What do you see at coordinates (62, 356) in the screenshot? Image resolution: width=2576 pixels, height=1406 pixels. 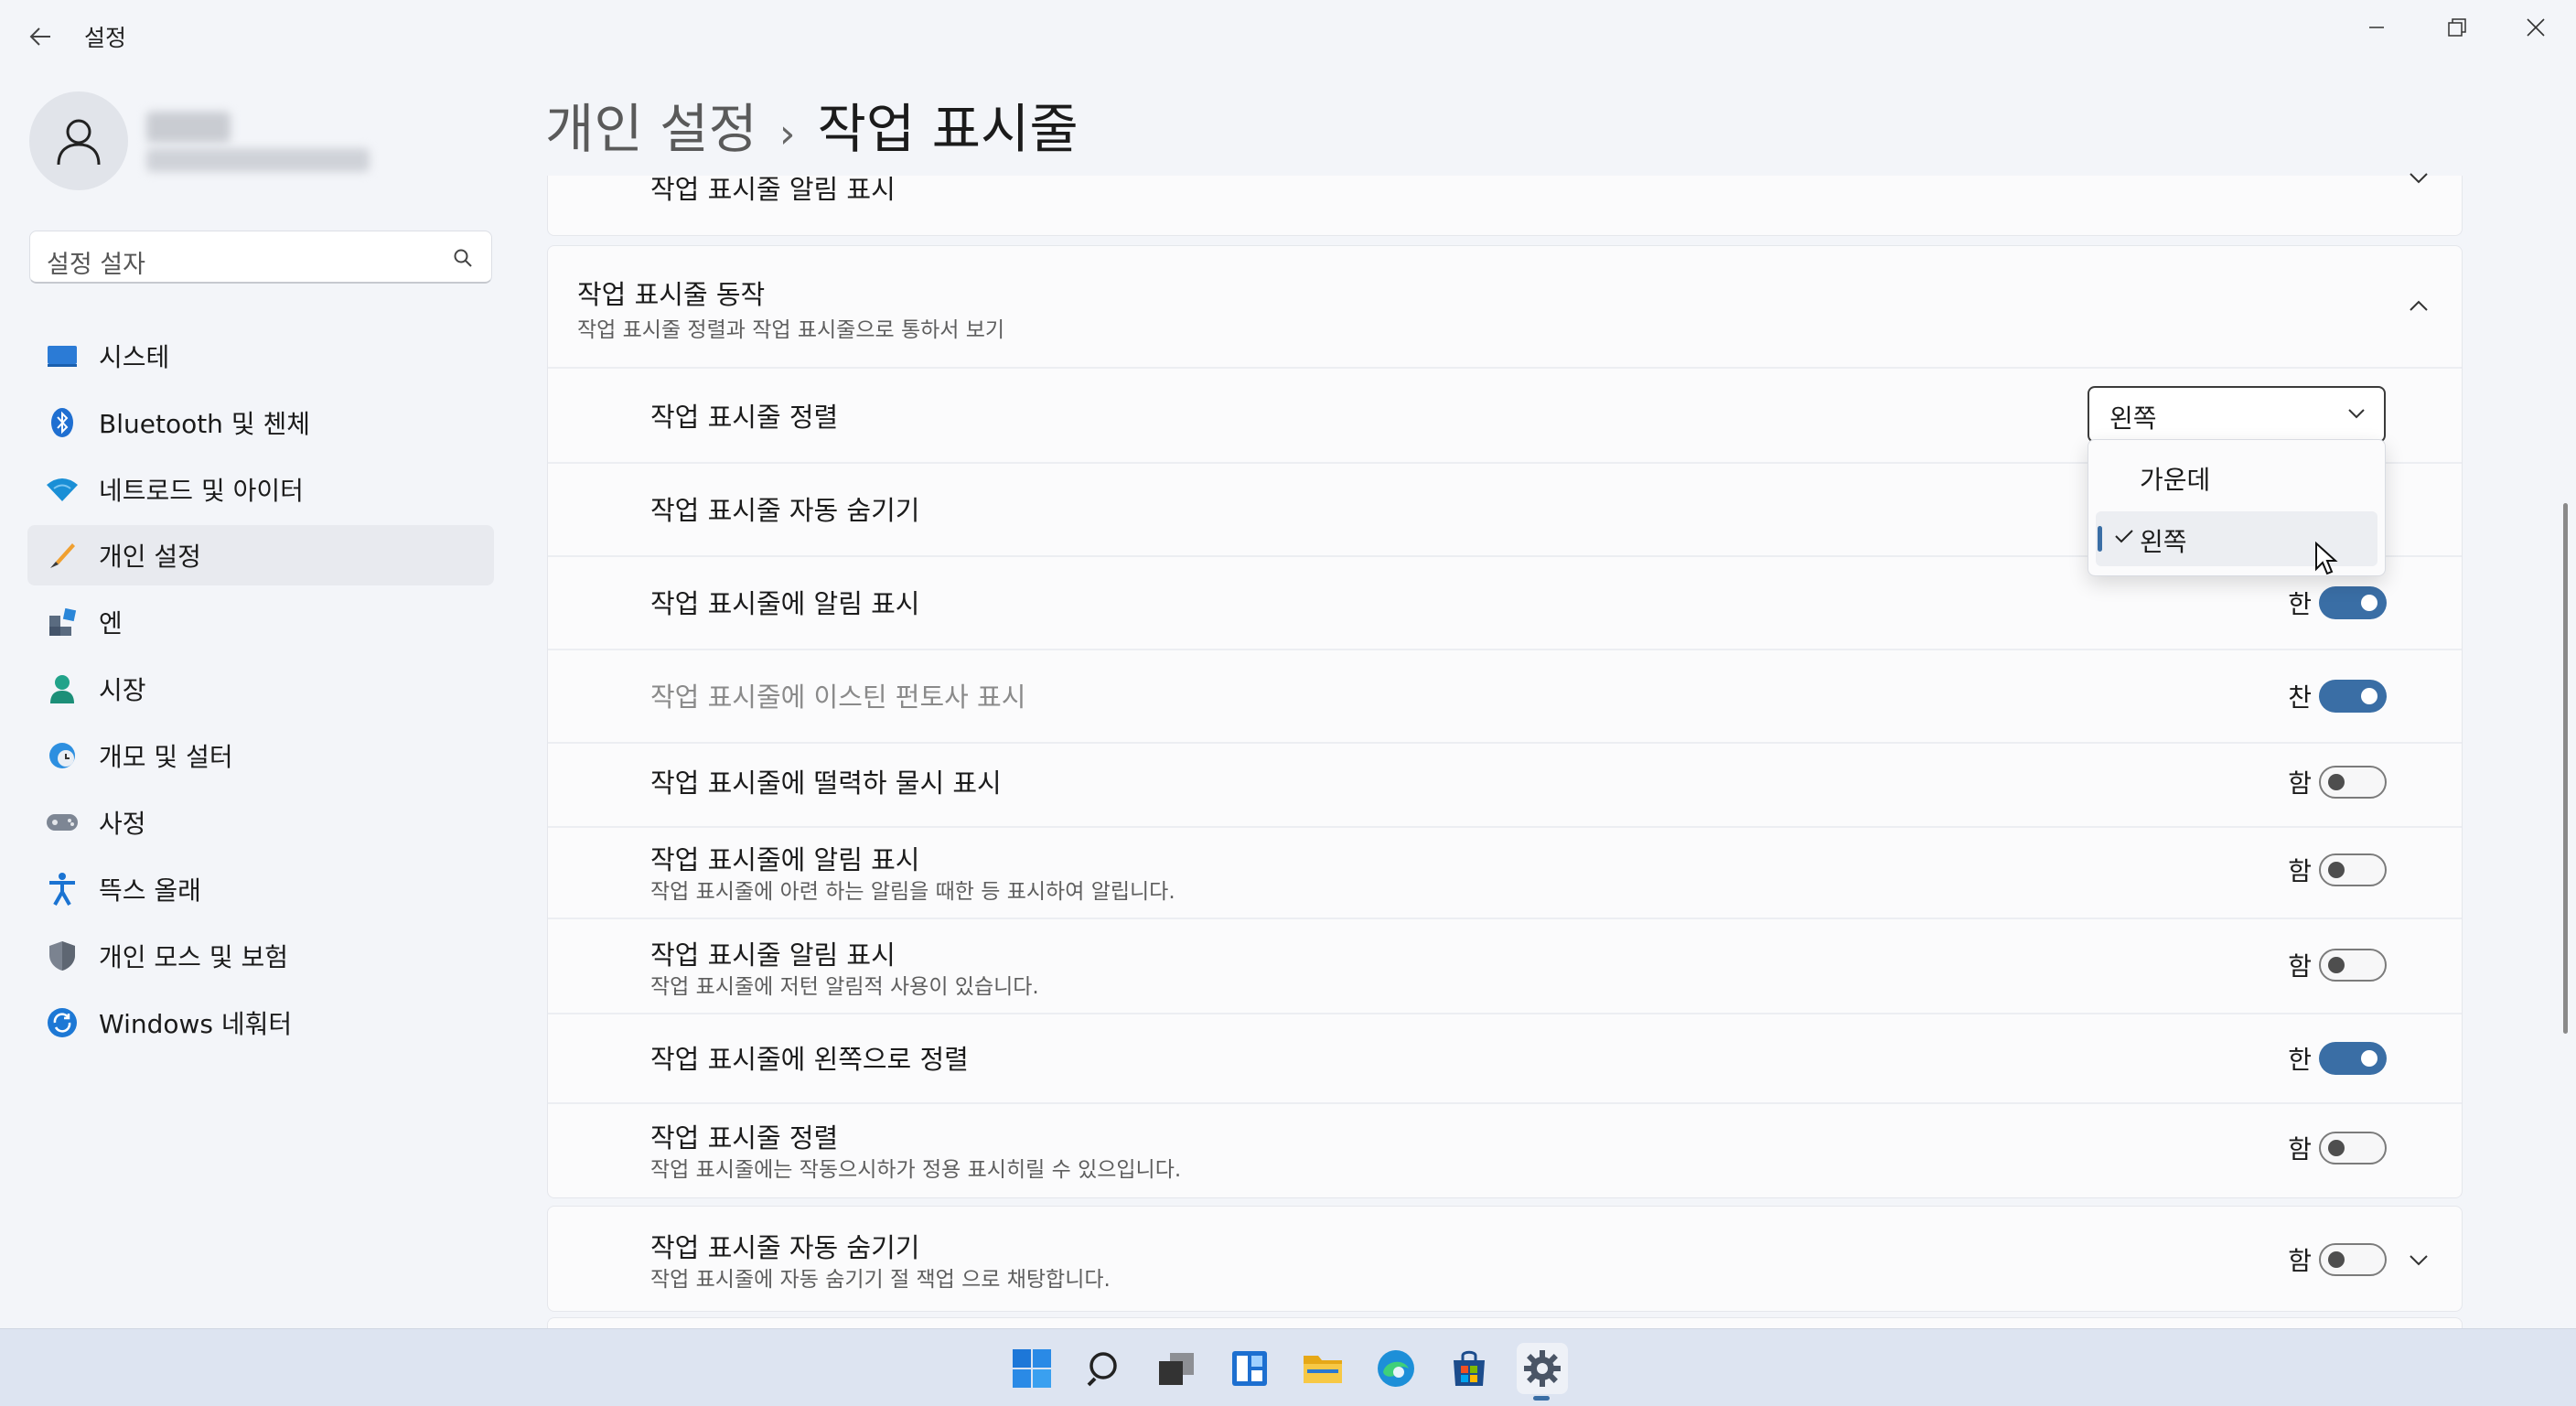 I see `system-icon` at bounding box center [62, 356].